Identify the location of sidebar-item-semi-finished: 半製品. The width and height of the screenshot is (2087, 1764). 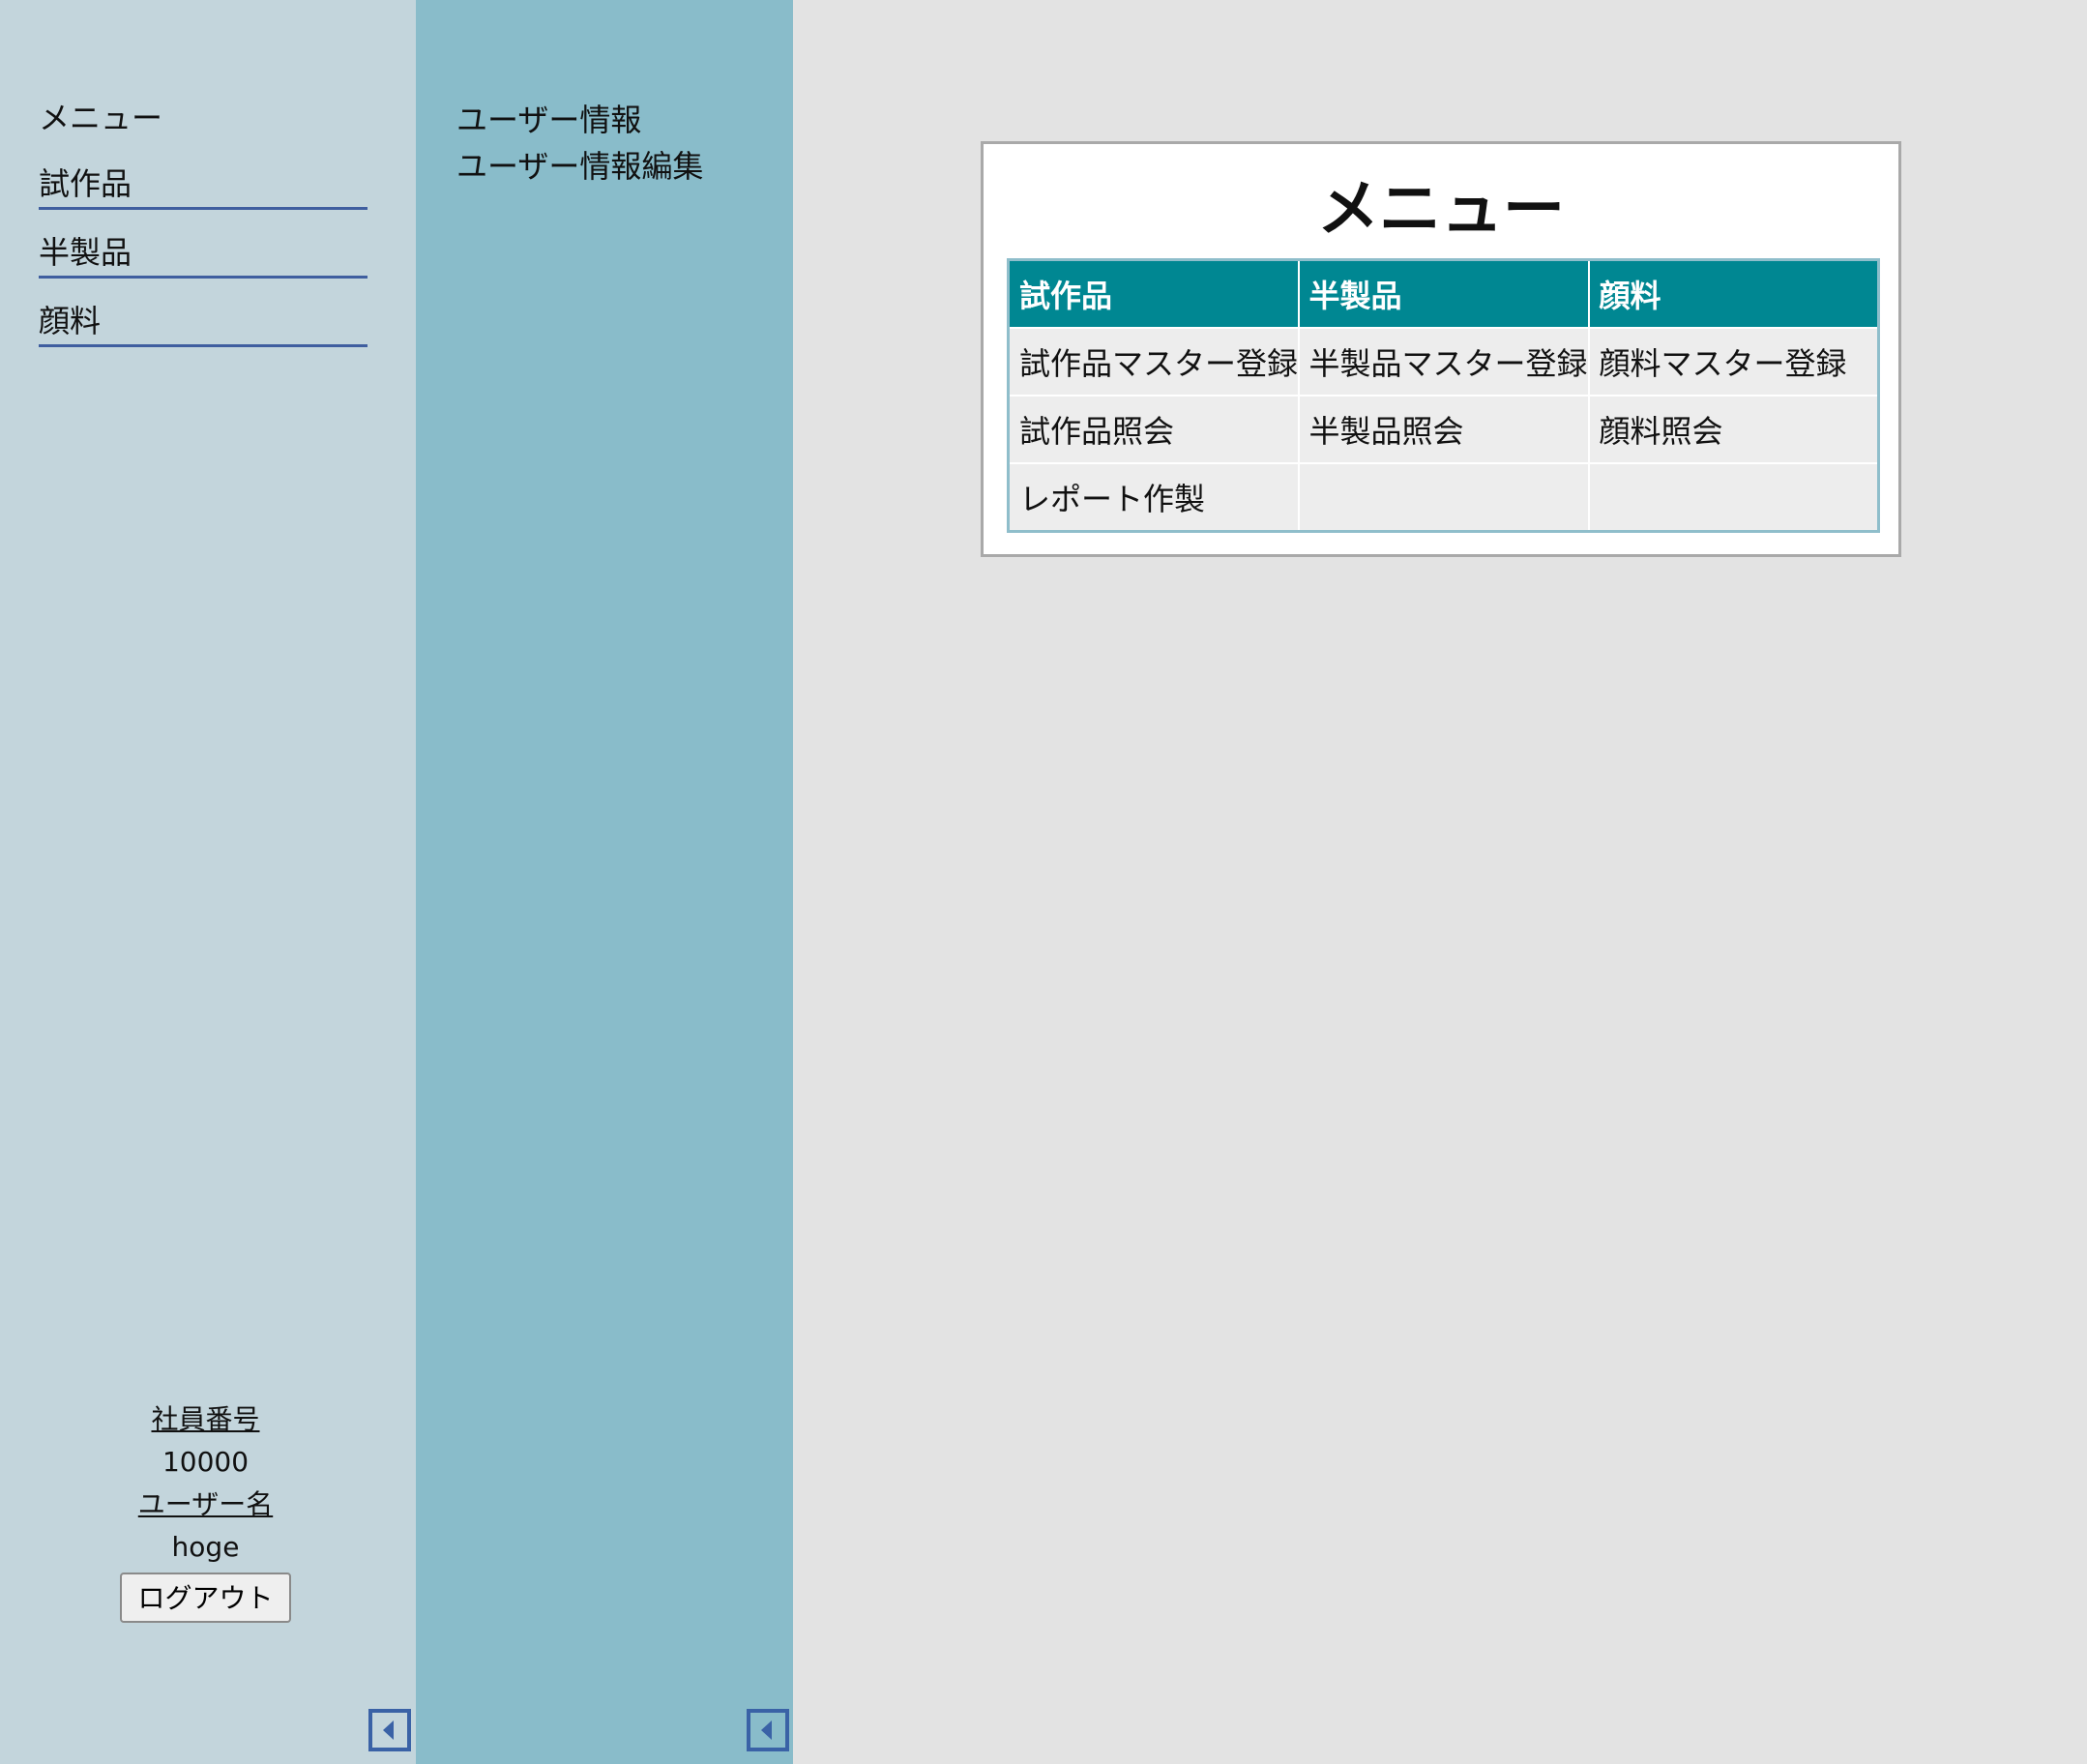
(203, 255).